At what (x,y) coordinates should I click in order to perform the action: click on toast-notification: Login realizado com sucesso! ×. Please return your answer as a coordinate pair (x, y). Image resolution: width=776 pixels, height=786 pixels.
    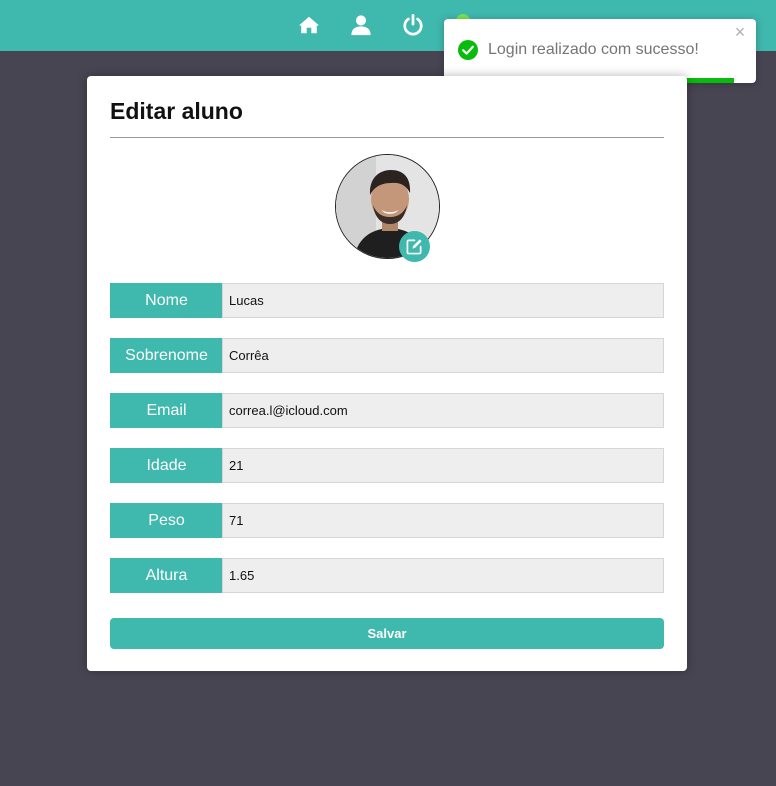
    Looking at the image, I should click on (600, 51).